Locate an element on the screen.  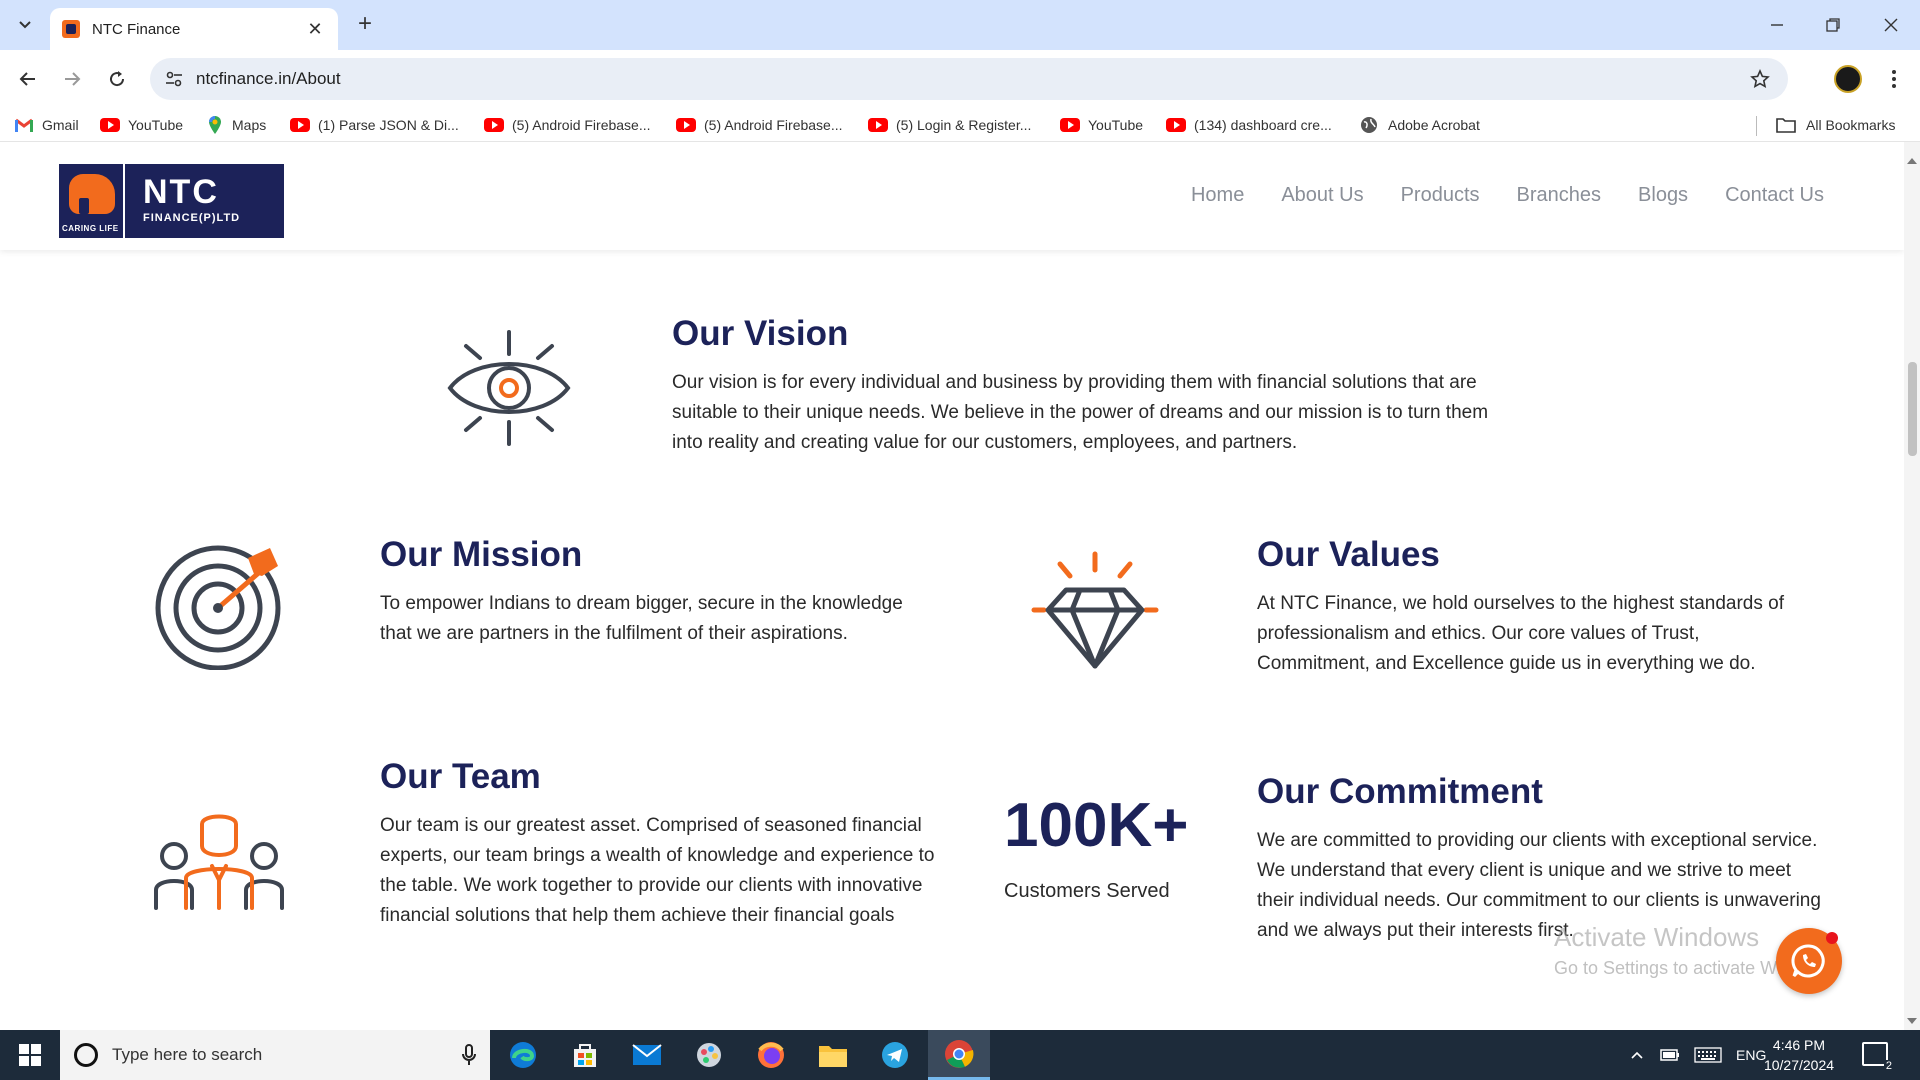
microphone-icon is located at coordinates (469, 1055).